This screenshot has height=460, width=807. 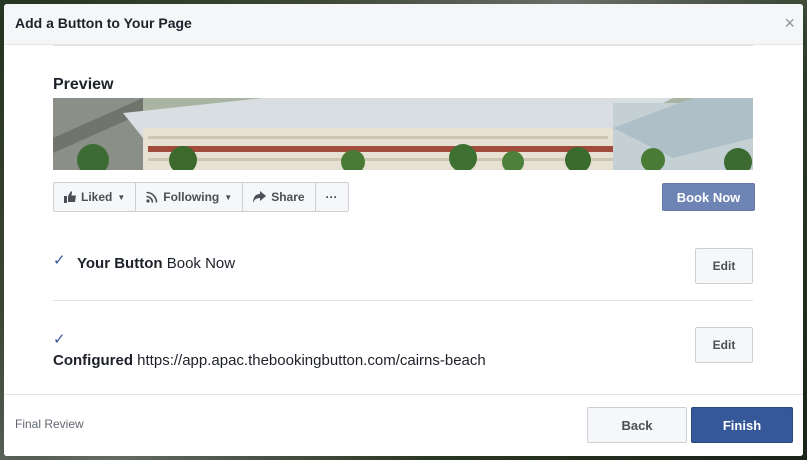 I want to click on your-button-label: Your Button, so click(x=120, y=263).